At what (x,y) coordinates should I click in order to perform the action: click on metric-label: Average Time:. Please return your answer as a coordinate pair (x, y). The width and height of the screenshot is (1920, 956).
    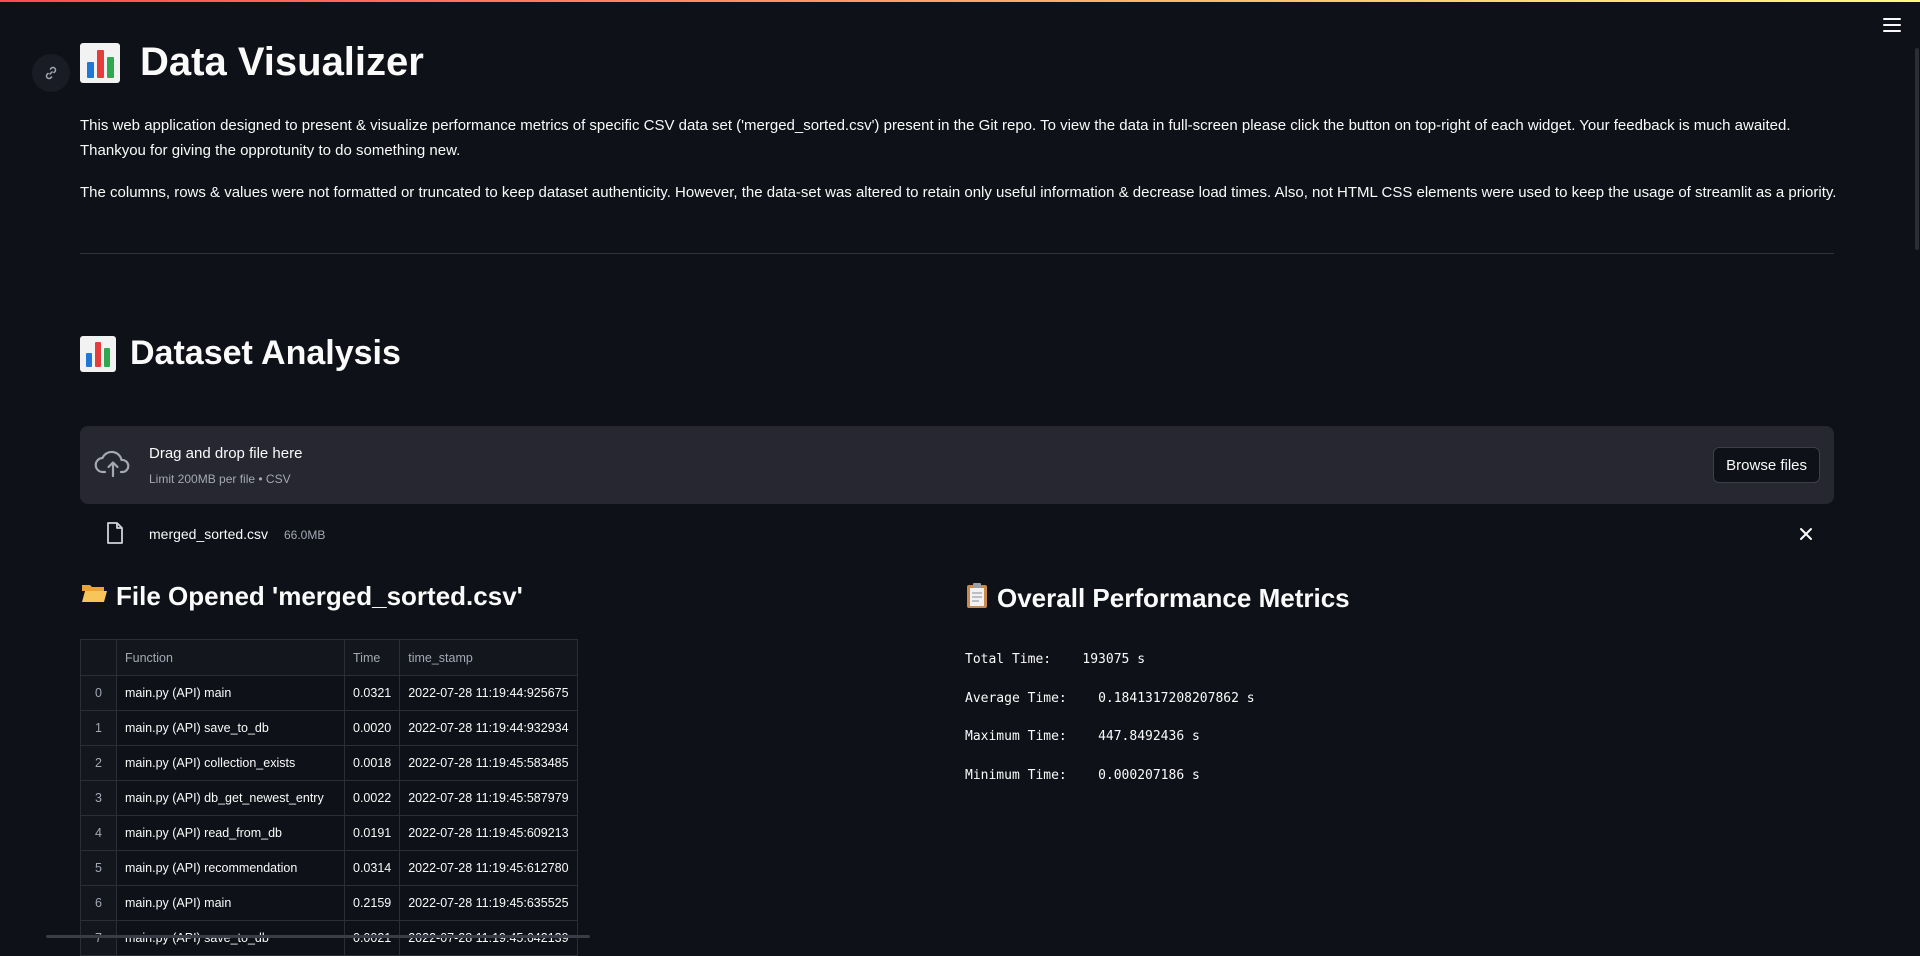
    Looking at the image, I should click on (1016, 698).